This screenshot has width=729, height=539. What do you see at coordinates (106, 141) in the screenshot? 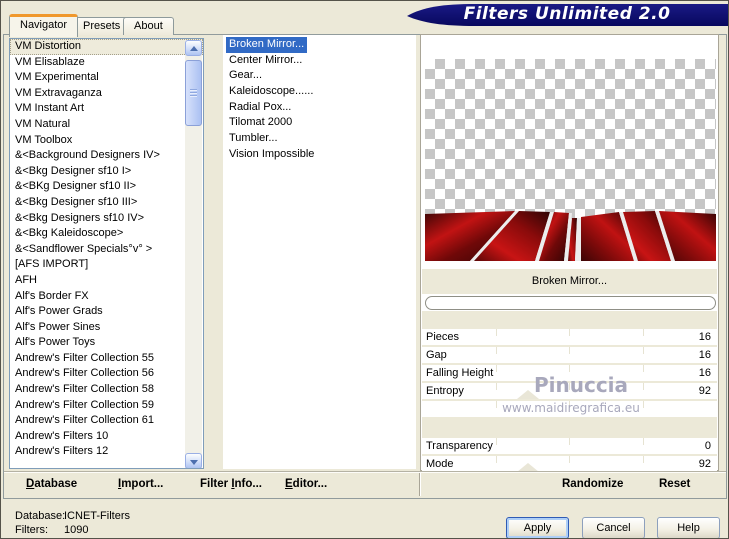
I see `category-item: VM Toolbox` at bounding box center [106, 141].